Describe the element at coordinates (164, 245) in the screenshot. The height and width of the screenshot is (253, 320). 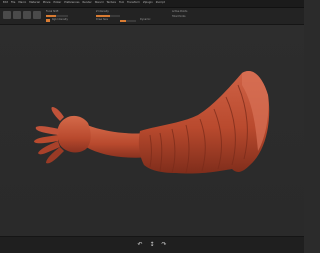
I see `redo-button: ↷` at that location.